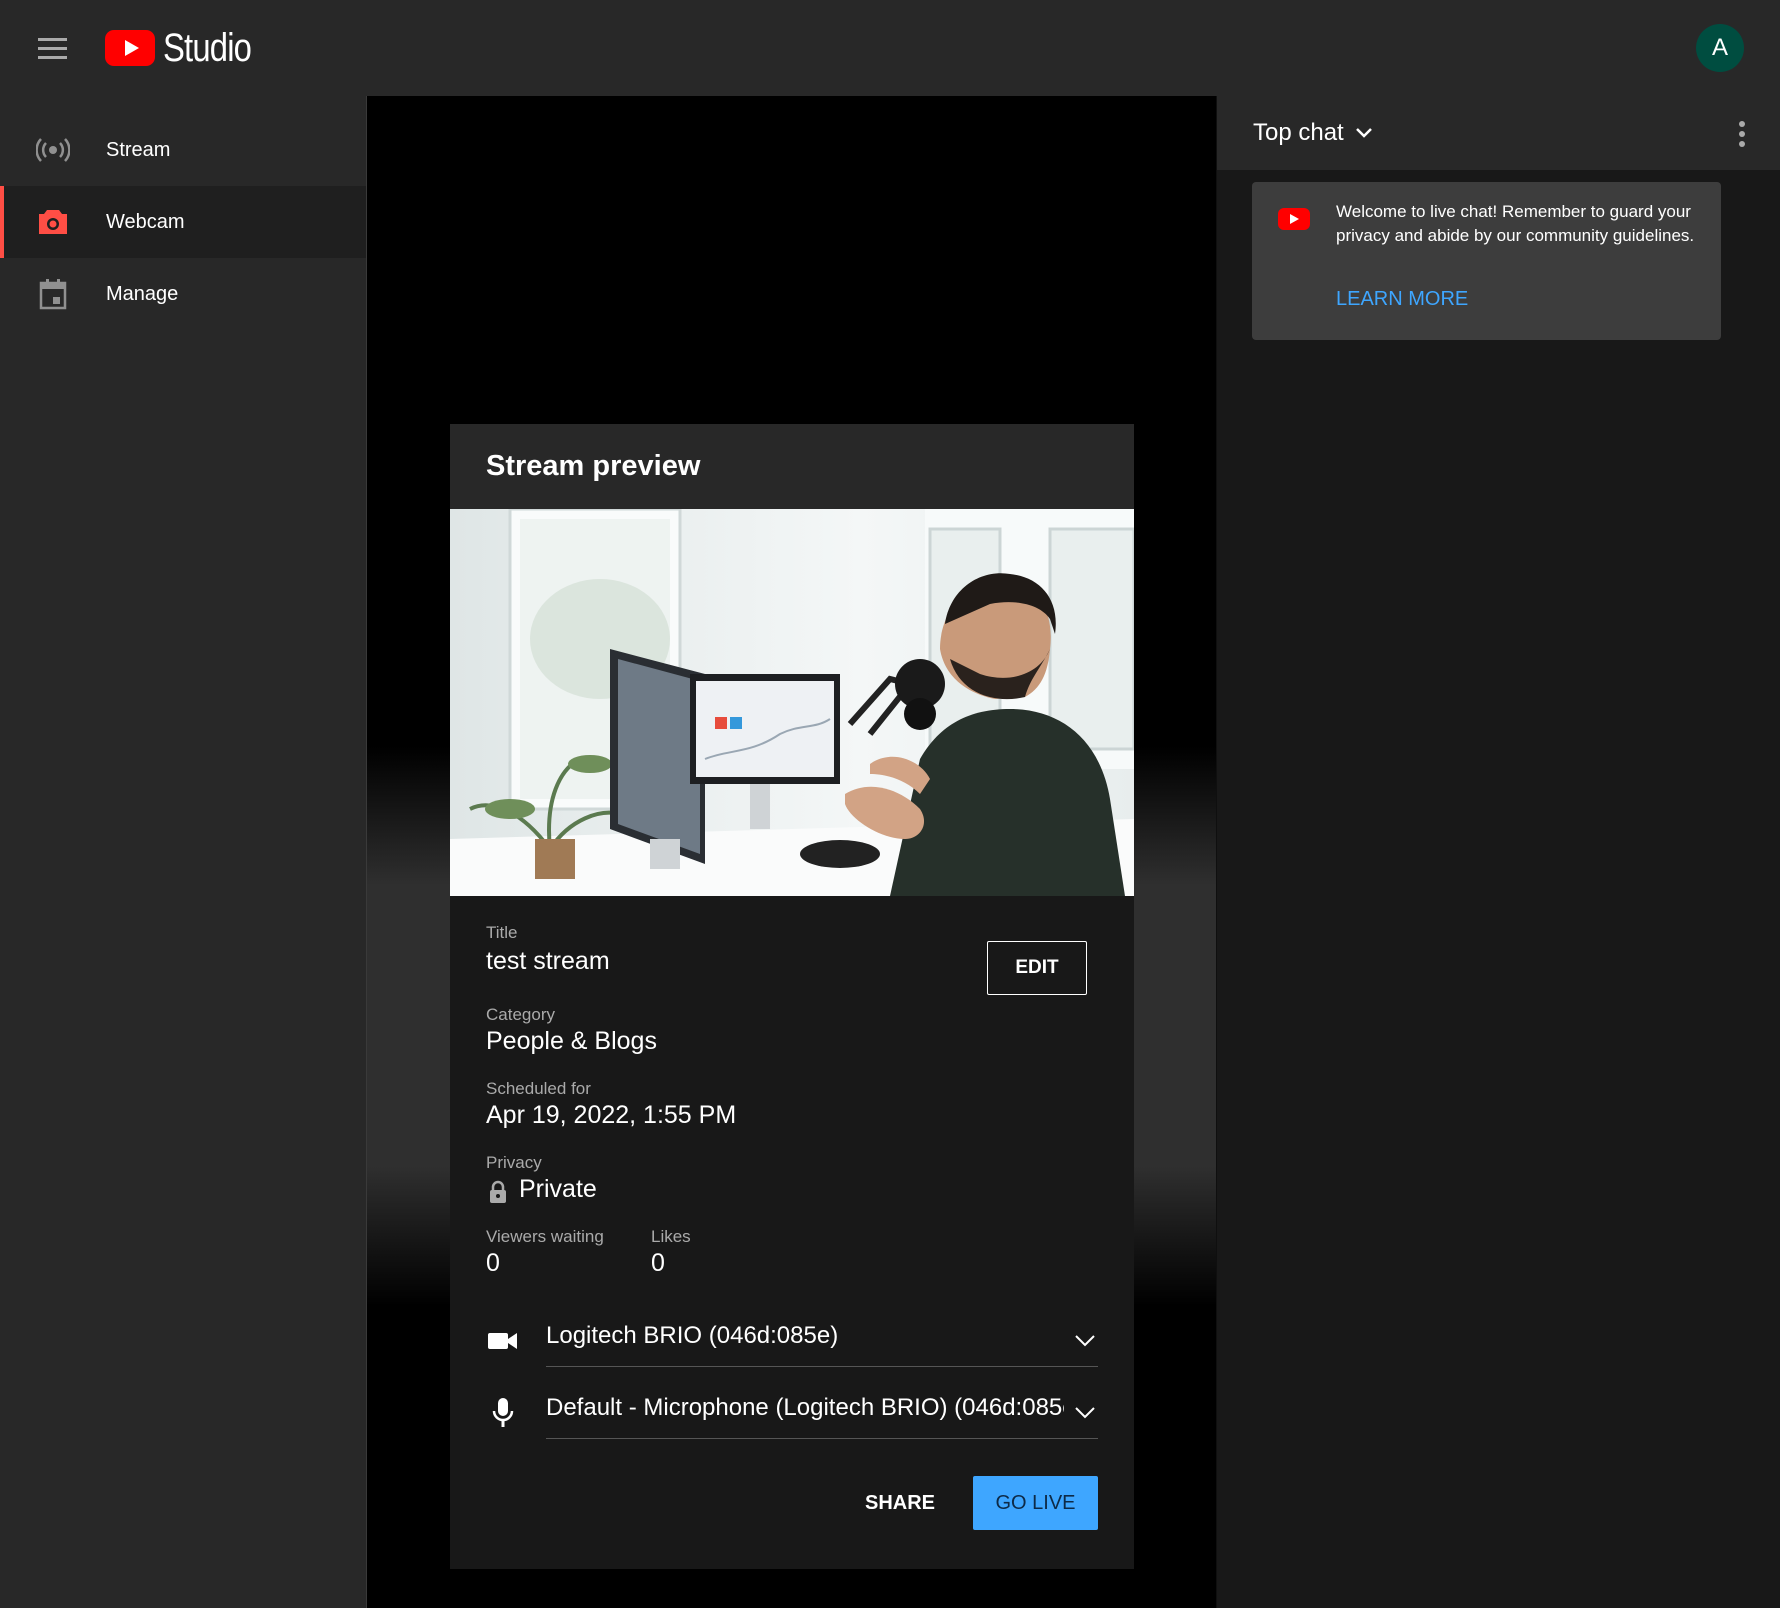  Describe the element at coordinates (493, 1263) in the screenshot. I see `viewers-waiting-value: 0` at that location.